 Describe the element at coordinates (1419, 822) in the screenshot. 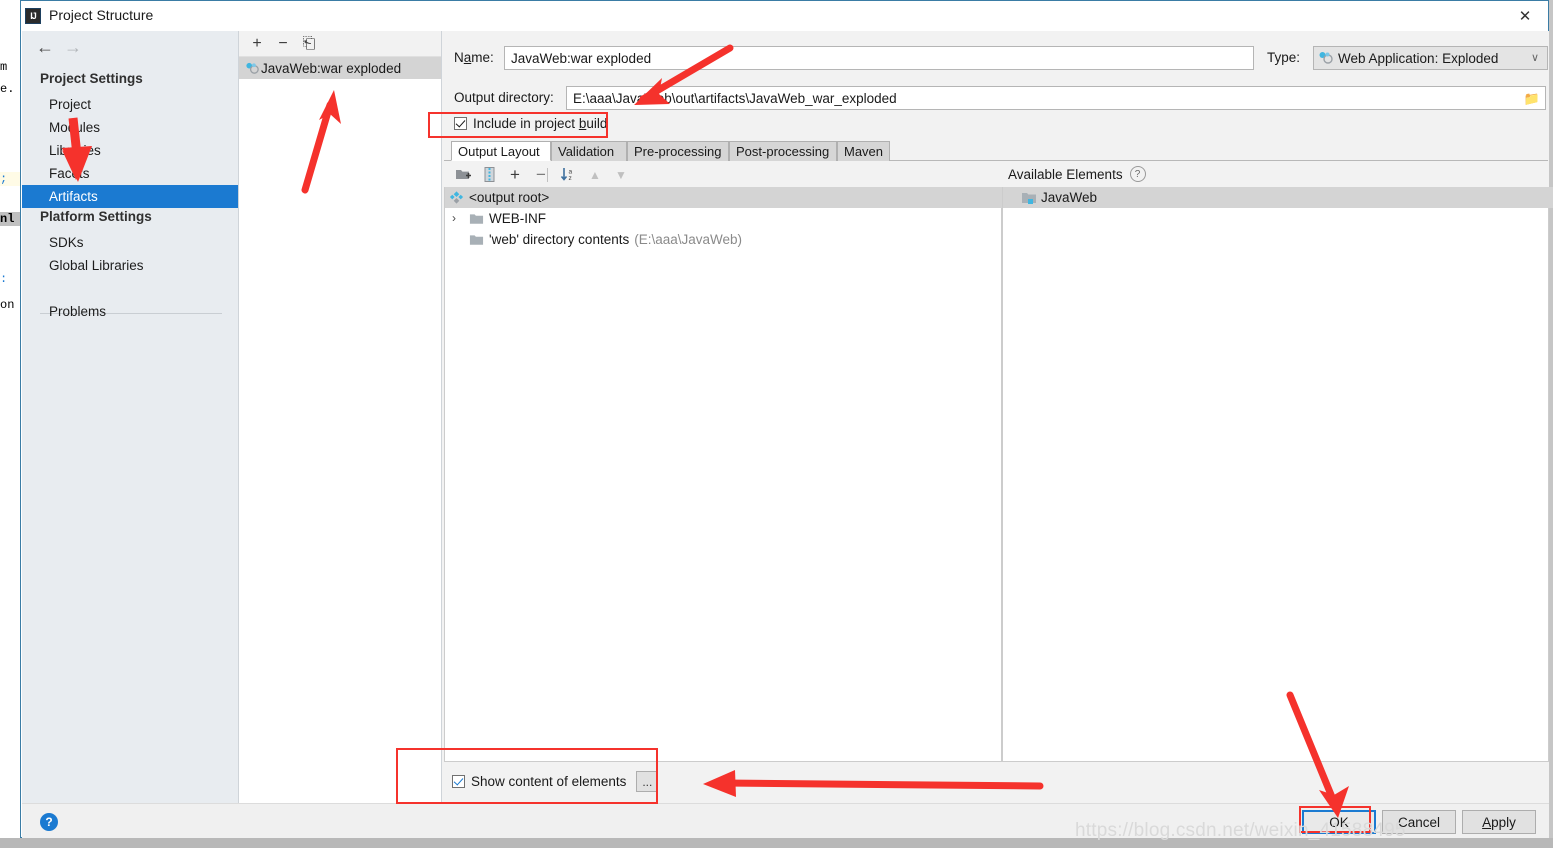

I see `cancel-button: Cancel` at that location.